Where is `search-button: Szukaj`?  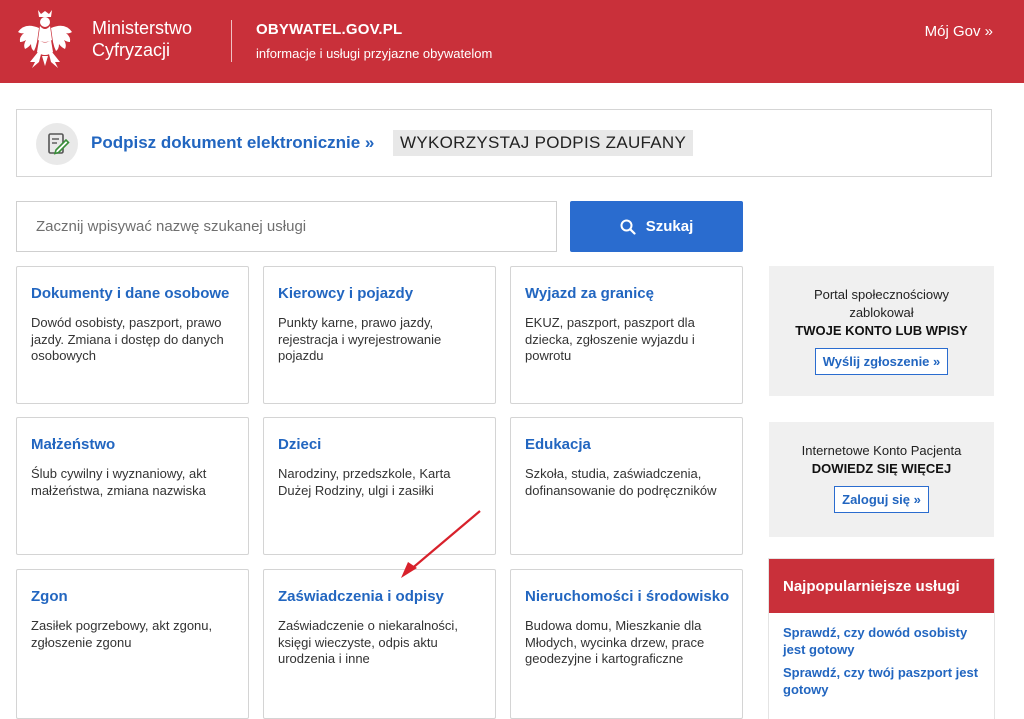 search-button: Szukaj is located at coordinates (656, 226).